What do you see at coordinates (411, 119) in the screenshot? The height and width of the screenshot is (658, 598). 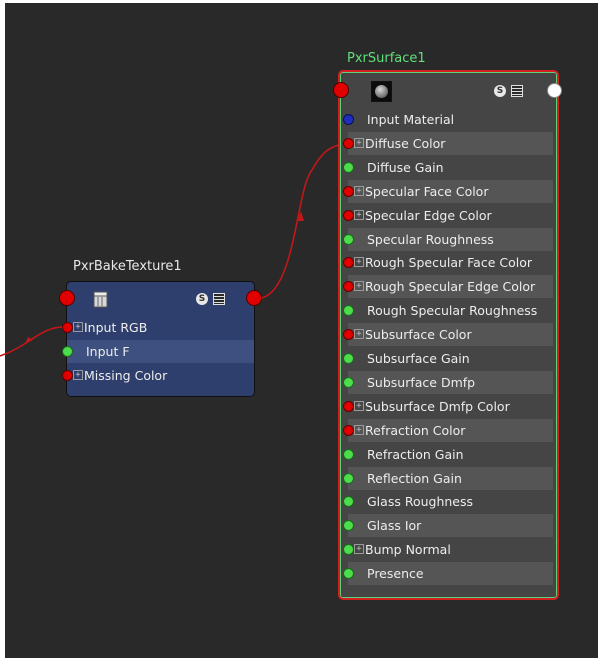 I see `attribute-label: Input Material` at bounding box center [411, 119].